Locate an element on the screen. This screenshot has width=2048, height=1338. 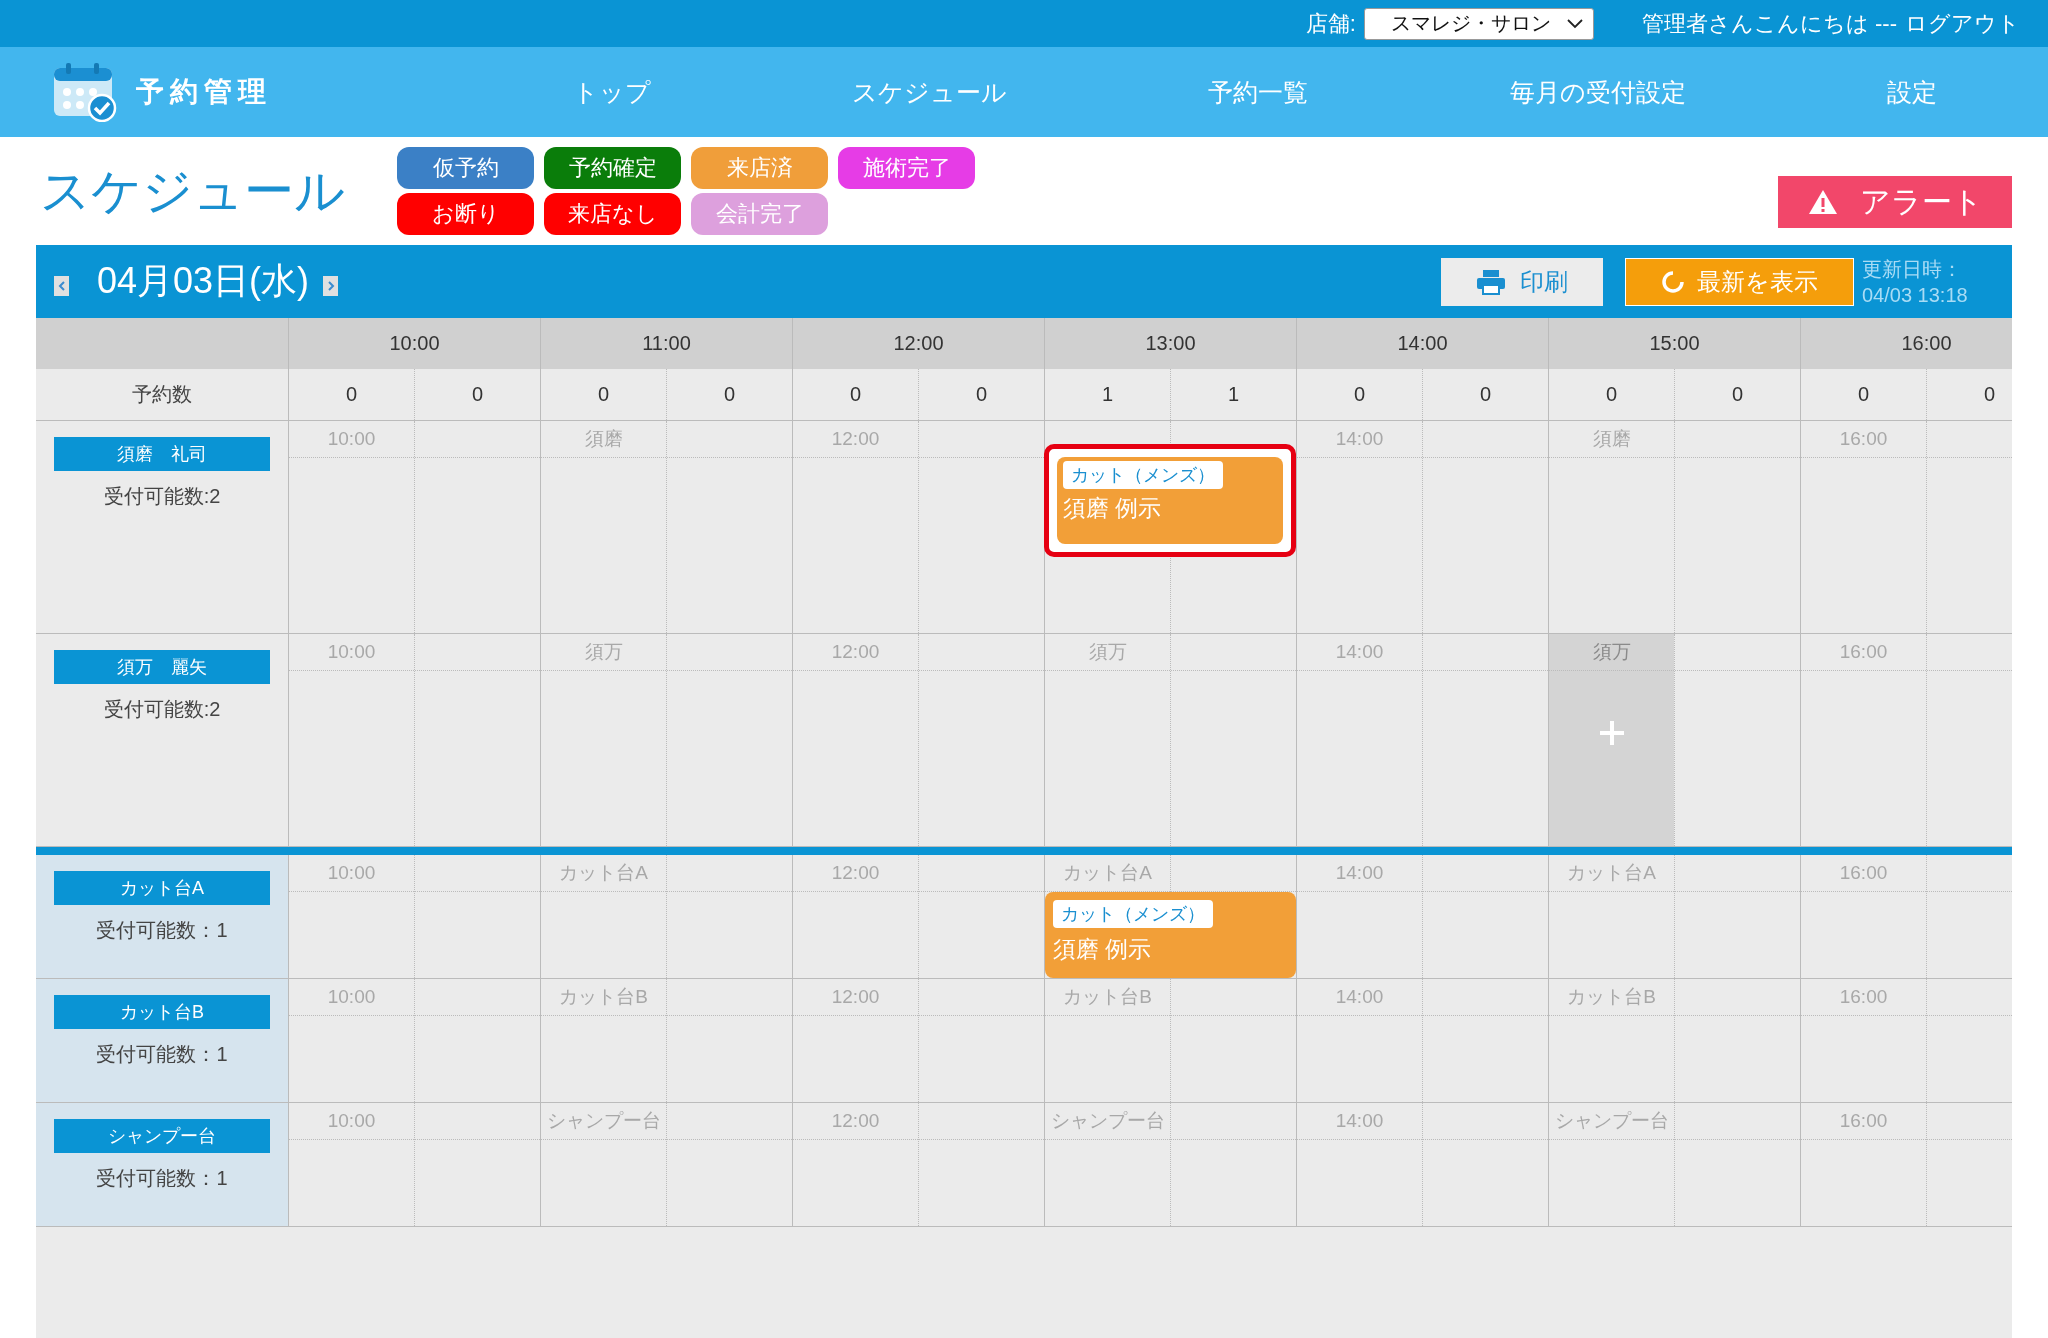
nav-link: トップ is located at coordinates (611, 92).